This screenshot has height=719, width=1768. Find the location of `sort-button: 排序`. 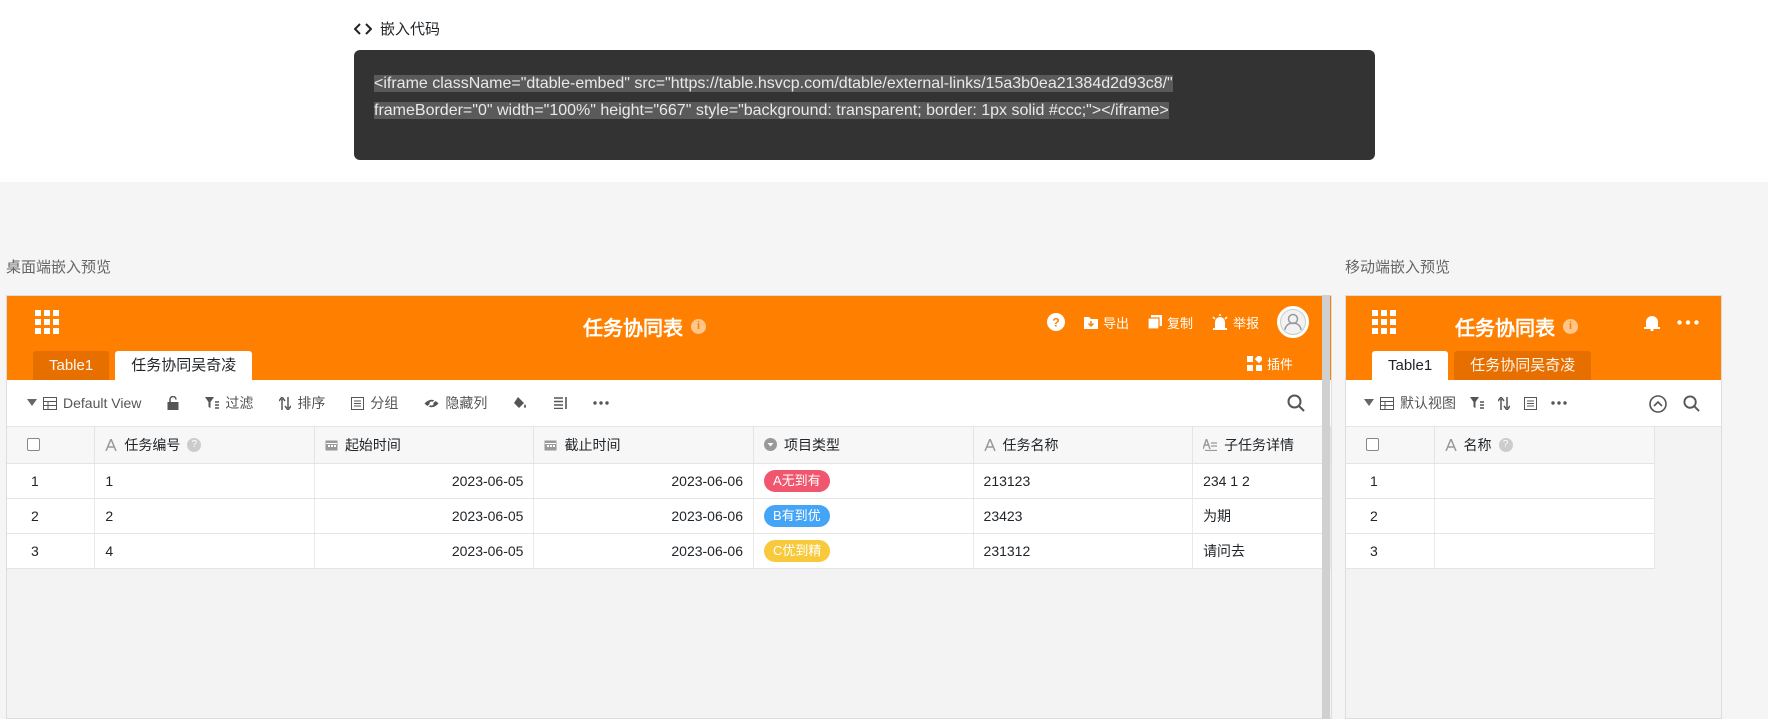

sort-button: 排序 is located at coordinates (302, 403).